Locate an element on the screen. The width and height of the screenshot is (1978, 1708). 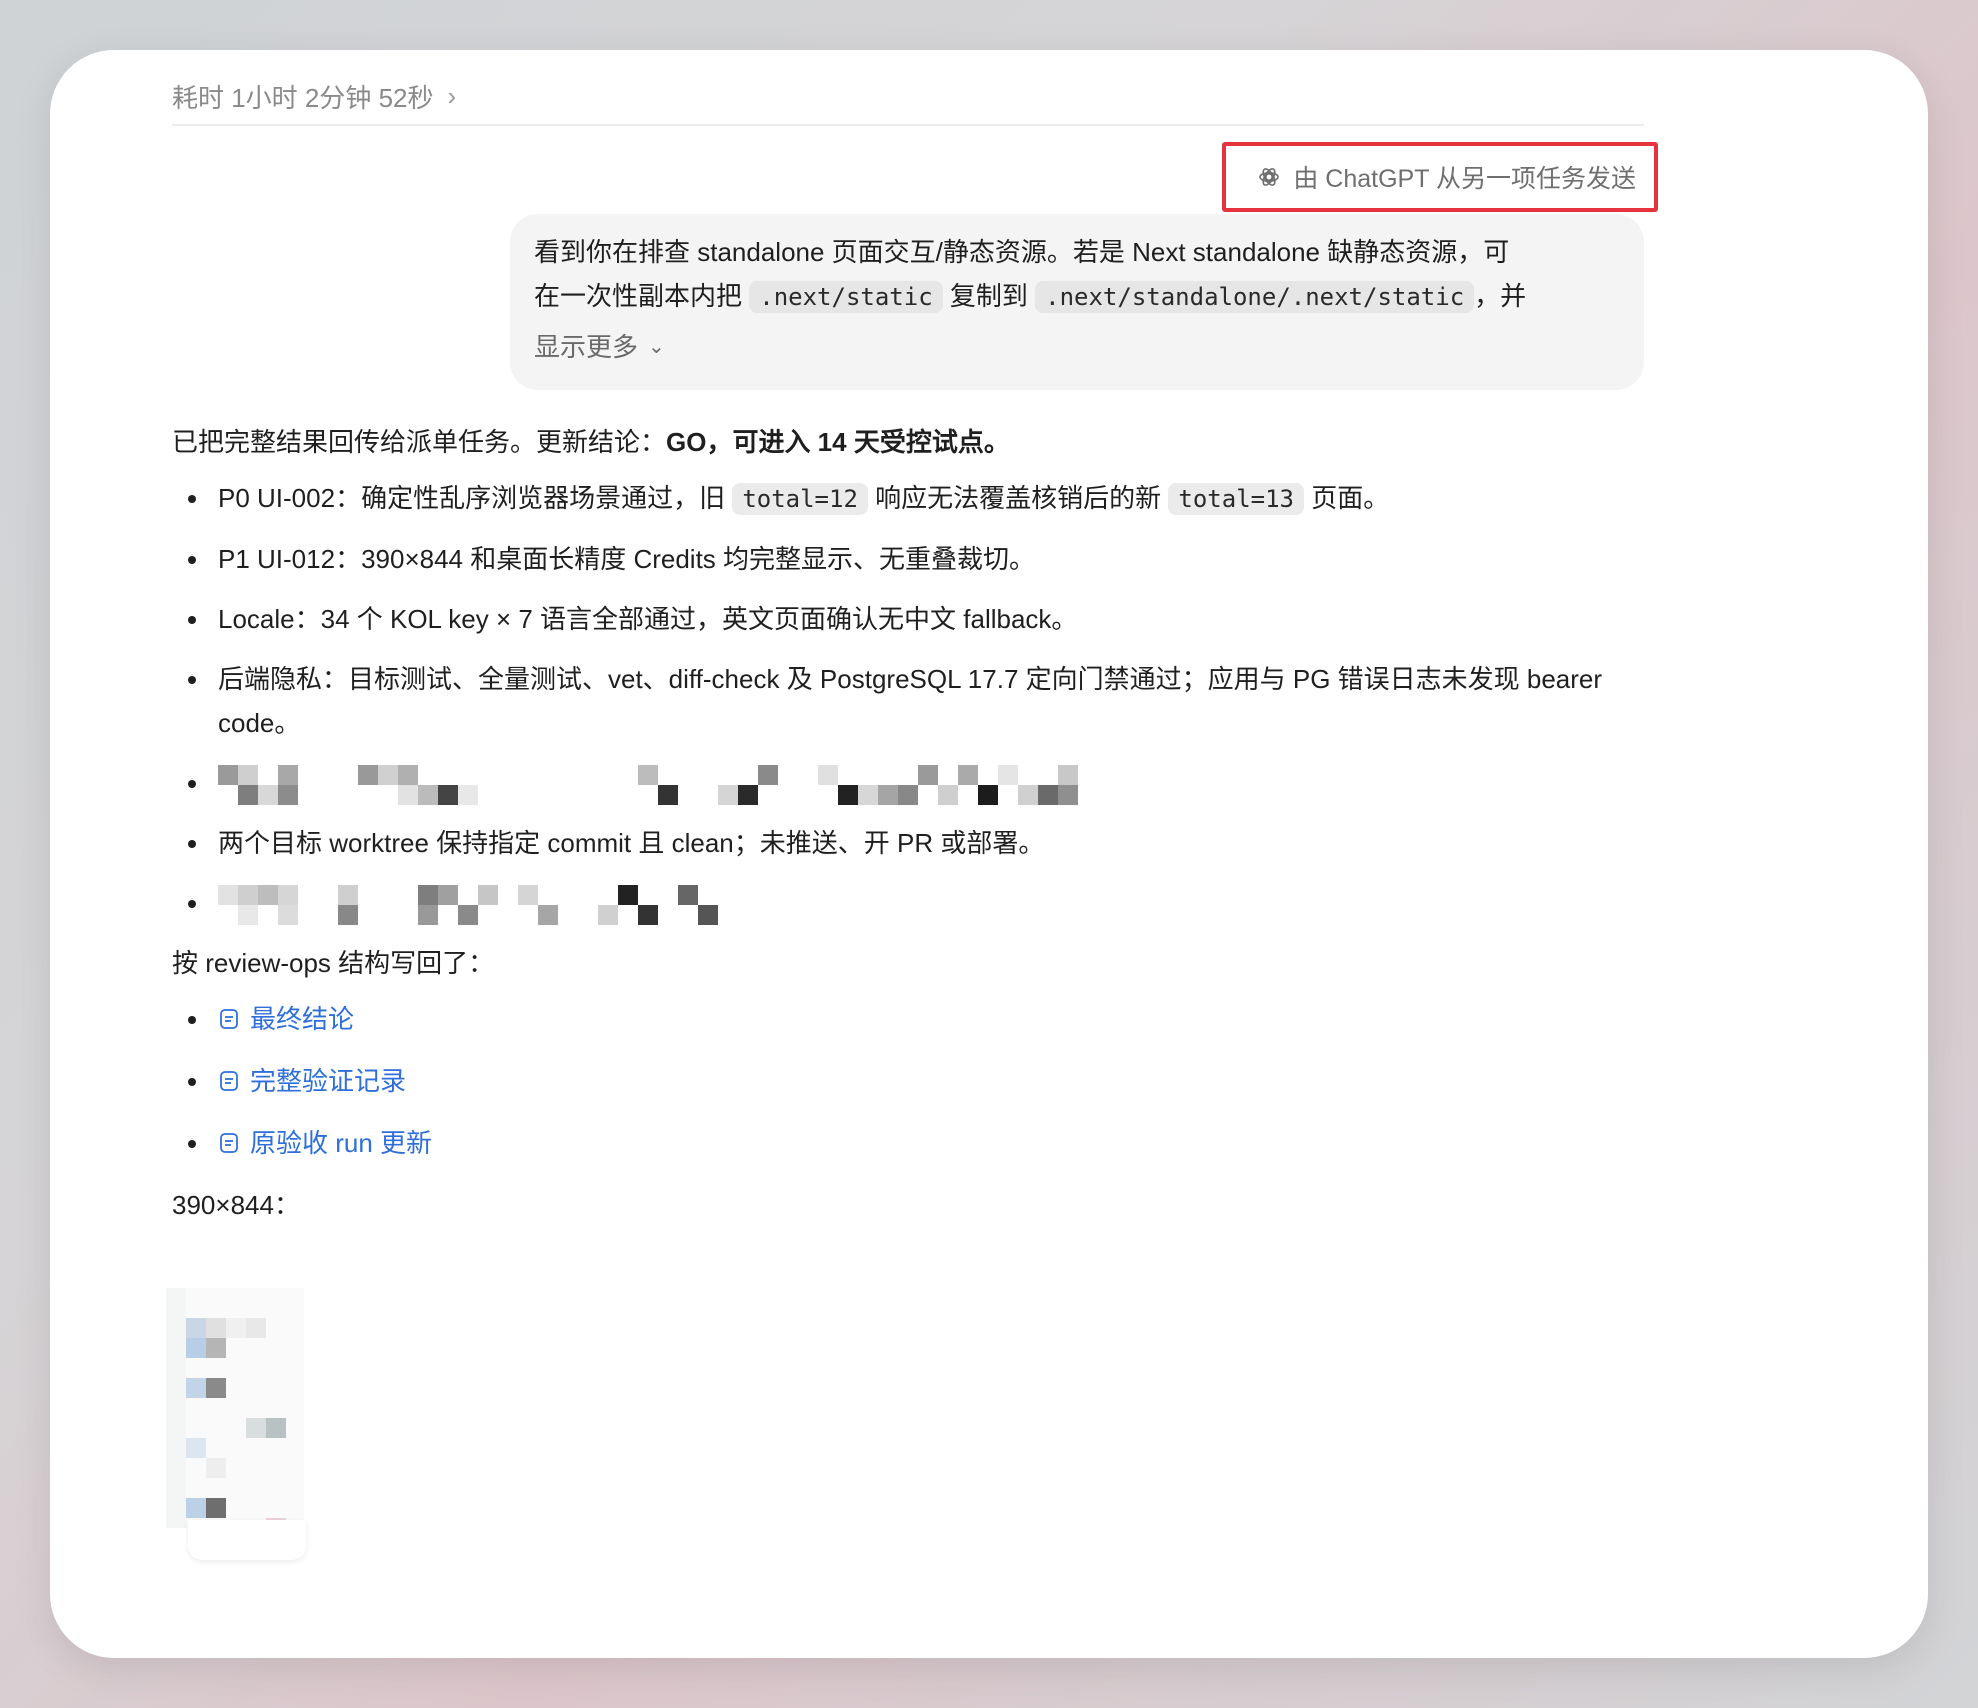
inline-code: .next/standalone/.next/static is located at coordinates (1255, 297).